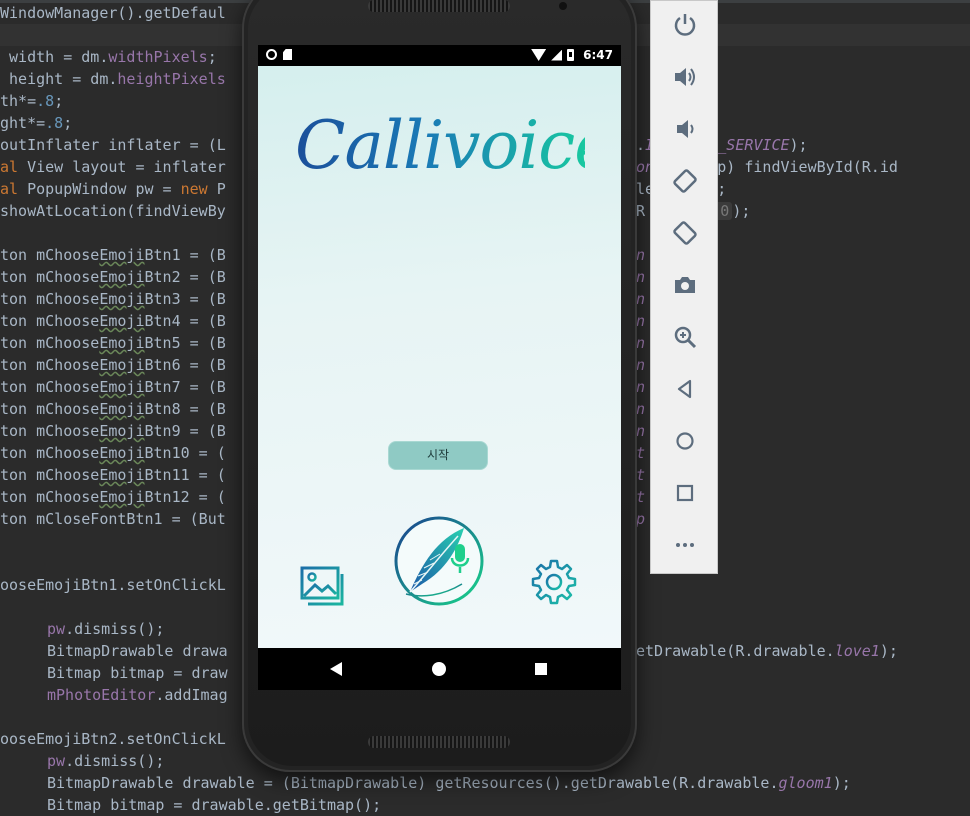 The image size is (970, 816). I want to click on back-icon, so click(685, 389).